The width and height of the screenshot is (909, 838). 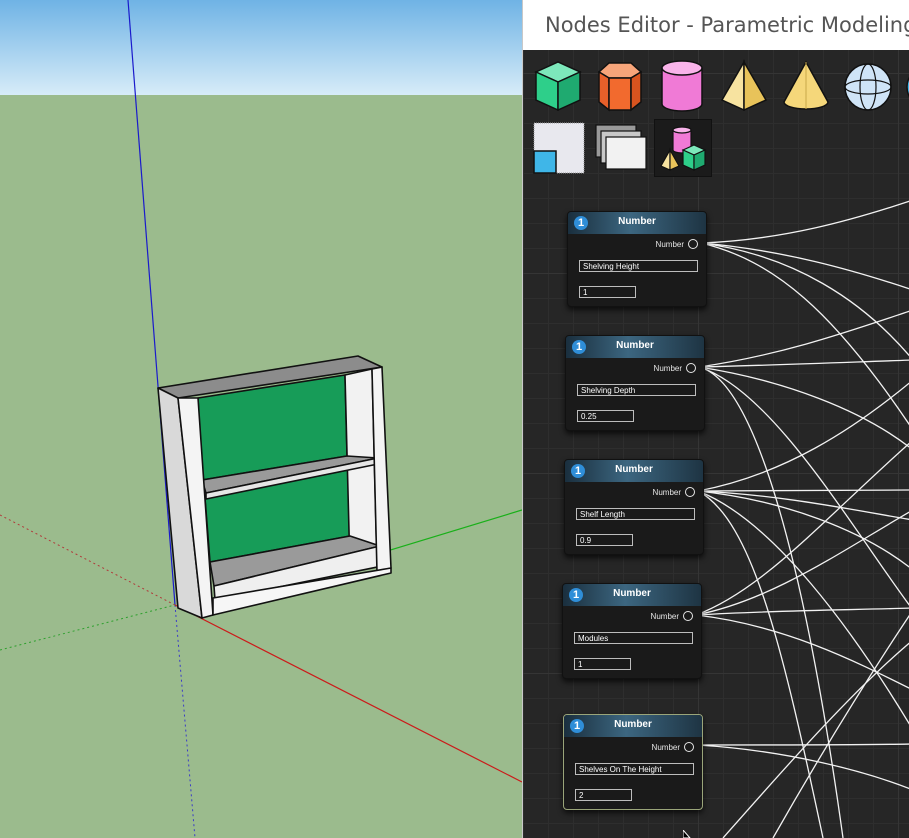 I want to click on sphere-tool, so click(x=868, y=86).